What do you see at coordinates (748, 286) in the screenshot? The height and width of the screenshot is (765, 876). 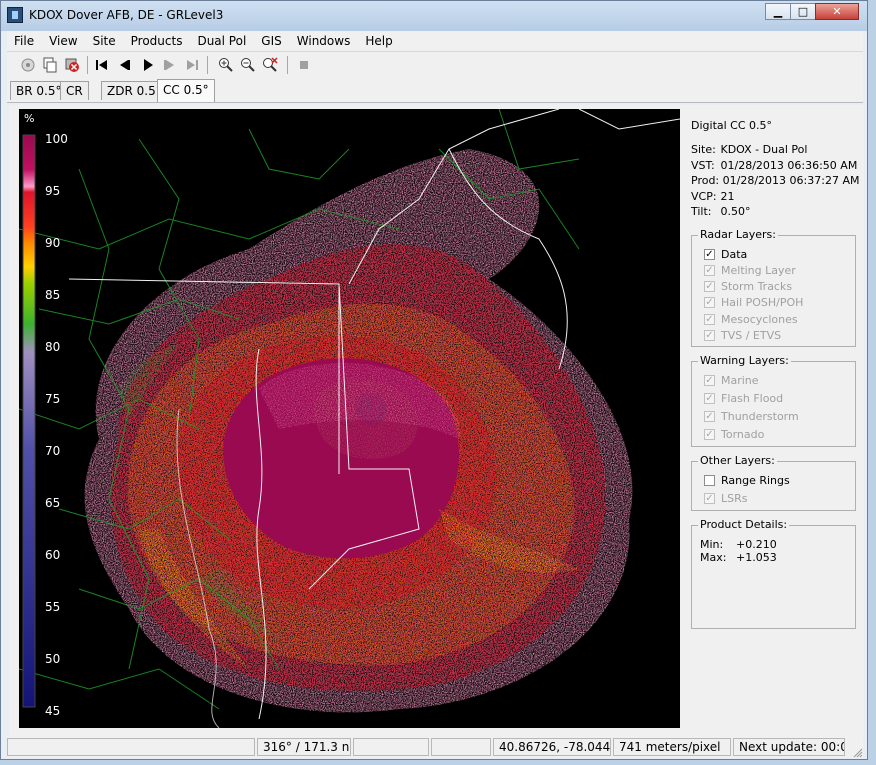 I see `checkbox-storm-tracks: Storm Tracks` at bounding box center [748, 286].